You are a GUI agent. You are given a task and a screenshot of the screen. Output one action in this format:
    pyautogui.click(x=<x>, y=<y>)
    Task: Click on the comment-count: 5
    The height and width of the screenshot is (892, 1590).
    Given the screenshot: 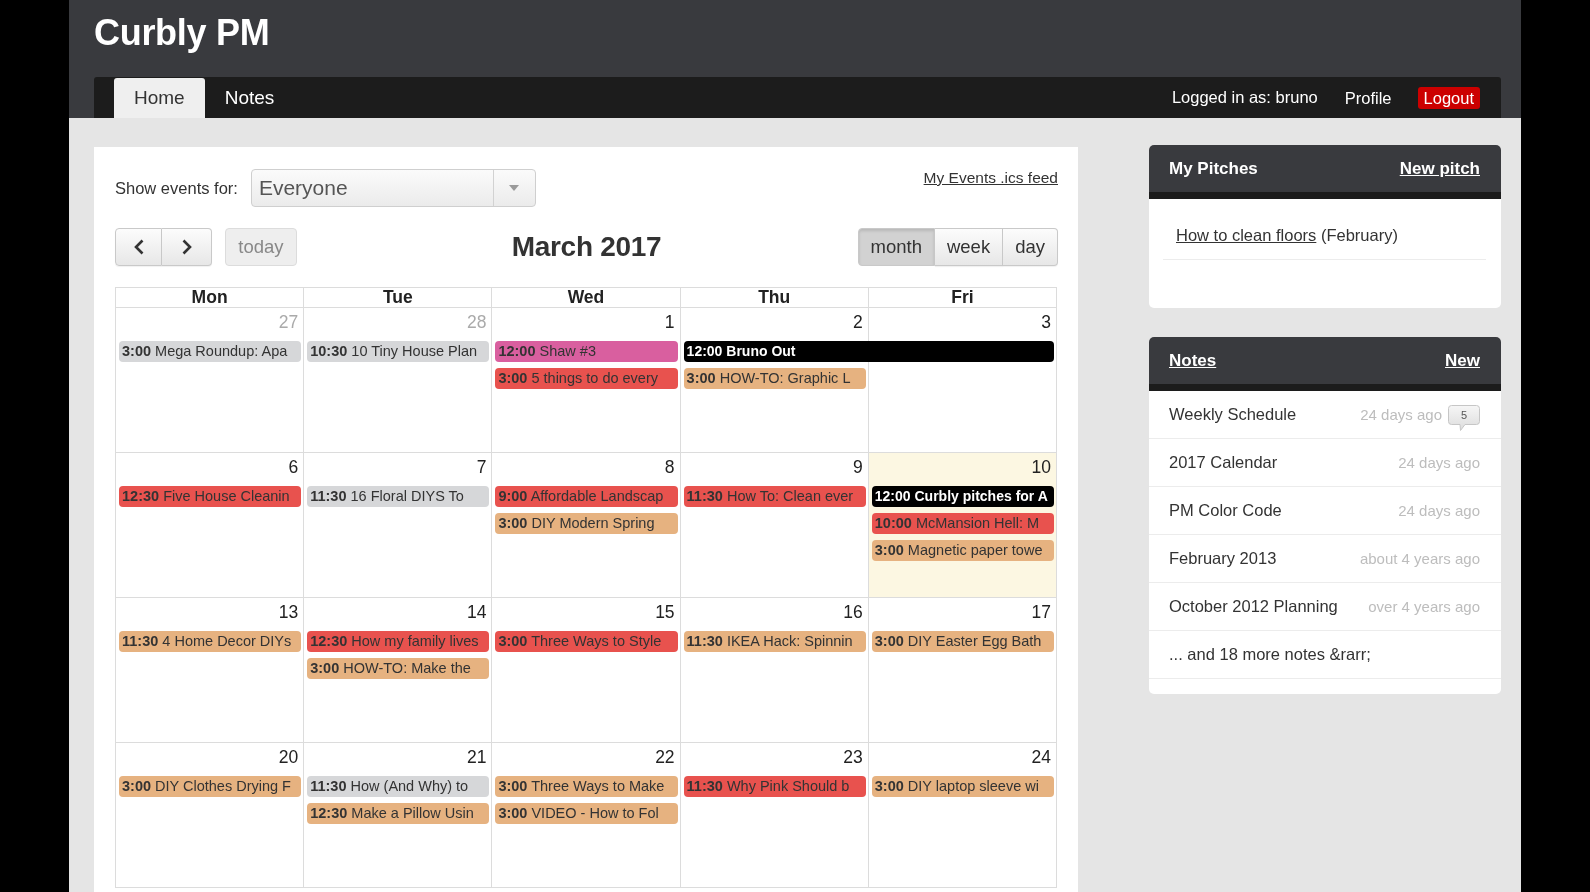 What is the action you would take?
    pyautogui.click(x=1464, y=417)
    